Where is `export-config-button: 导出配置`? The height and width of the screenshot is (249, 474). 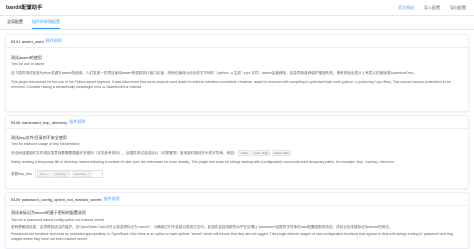
export-config-button: 导出配置 is located at coordinates (458, 8).